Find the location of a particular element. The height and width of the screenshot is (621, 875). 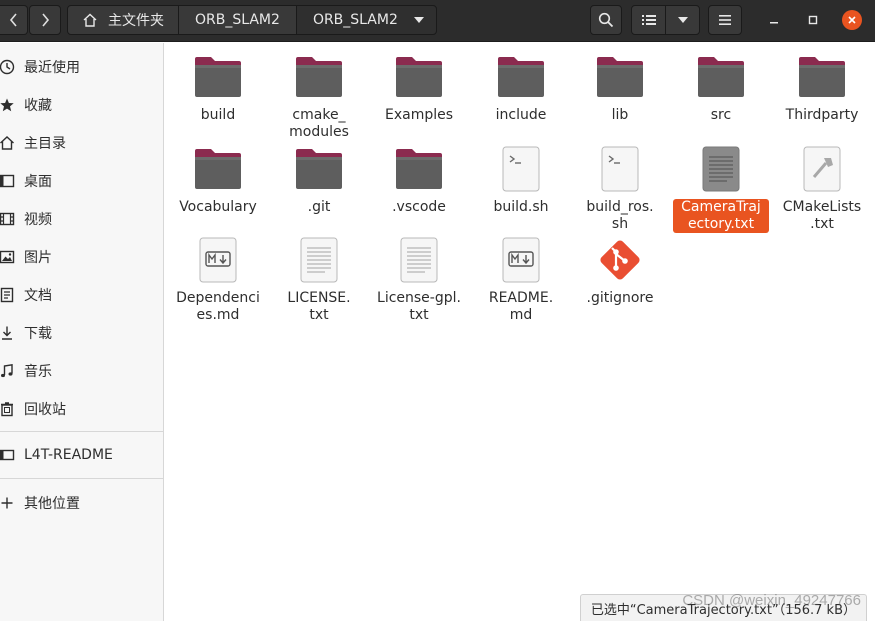

star-icon is located at coordinates (8, 105).